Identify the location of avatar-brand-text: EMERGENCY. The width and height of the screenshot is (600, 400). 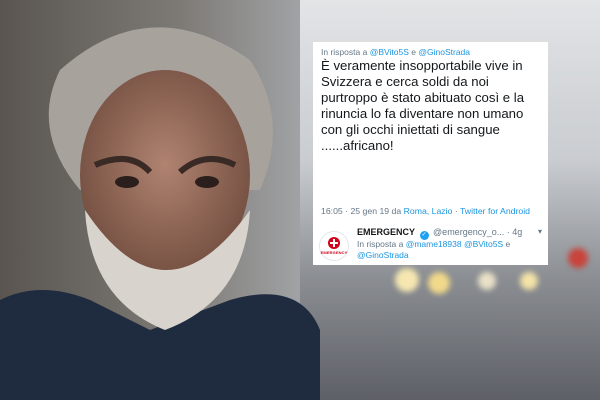
(334, 252).